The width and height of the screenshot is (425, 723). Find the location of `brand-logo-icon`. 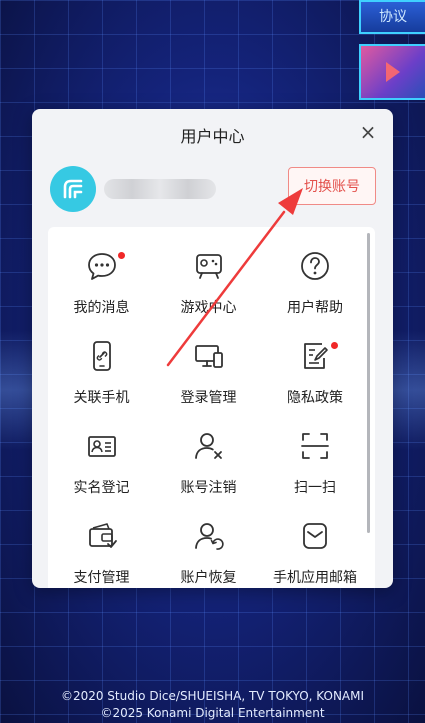

brand-logo-icon is located at coordinates (73, 189).